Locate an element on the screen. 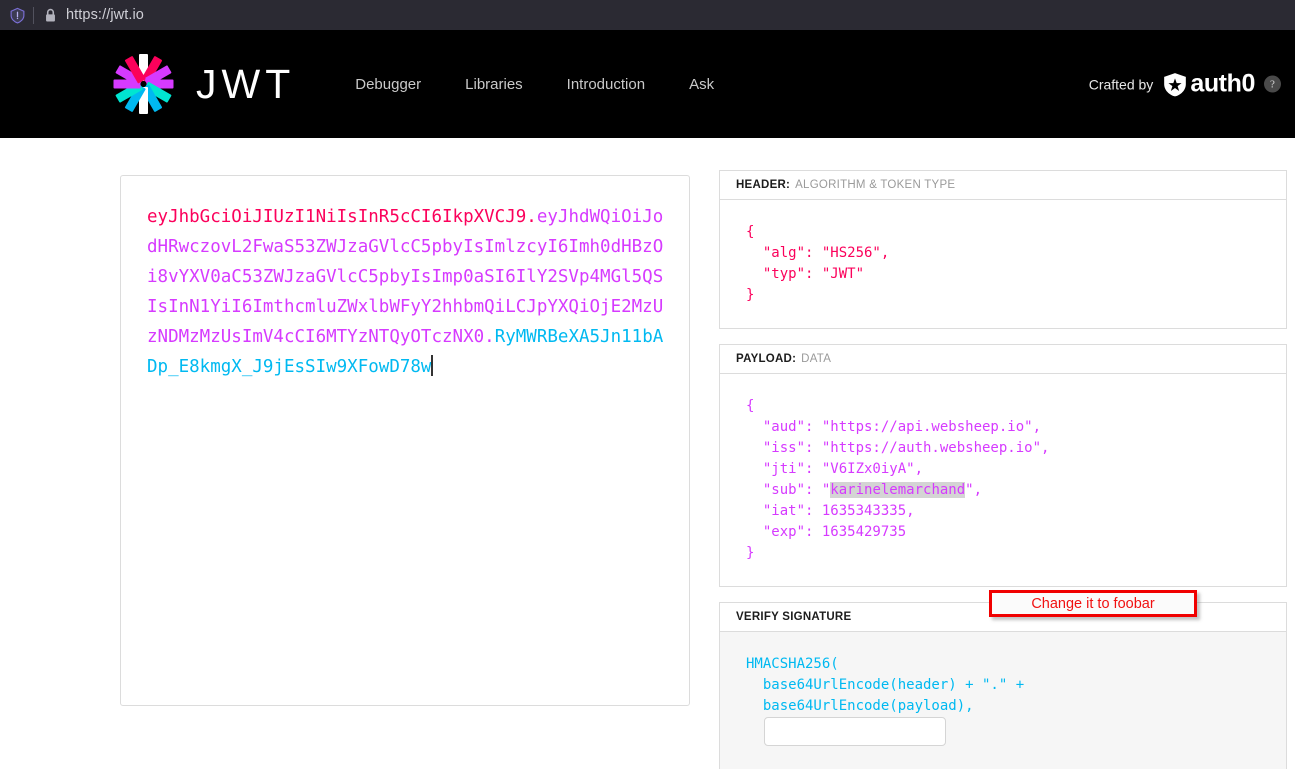  decoded-header-json-text: { "alg": "HS256", "typ": "JWT" } is located at coordinates (818, 263).